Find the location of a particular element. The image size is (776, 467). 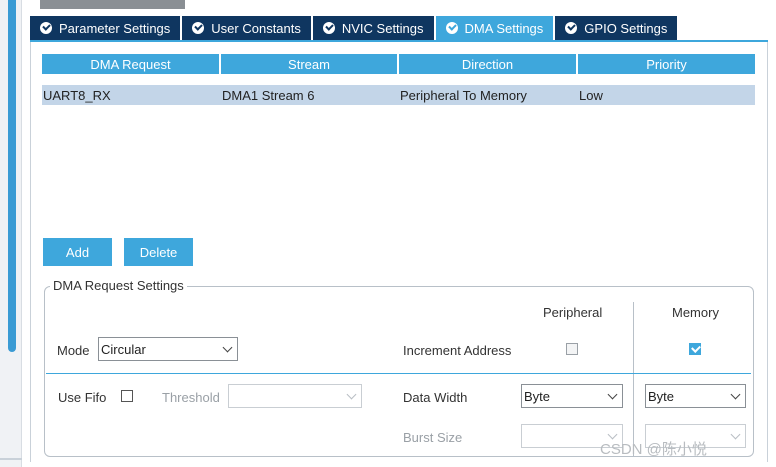

group-legend: DMA Request Settings is located at coordinates (118, 285).